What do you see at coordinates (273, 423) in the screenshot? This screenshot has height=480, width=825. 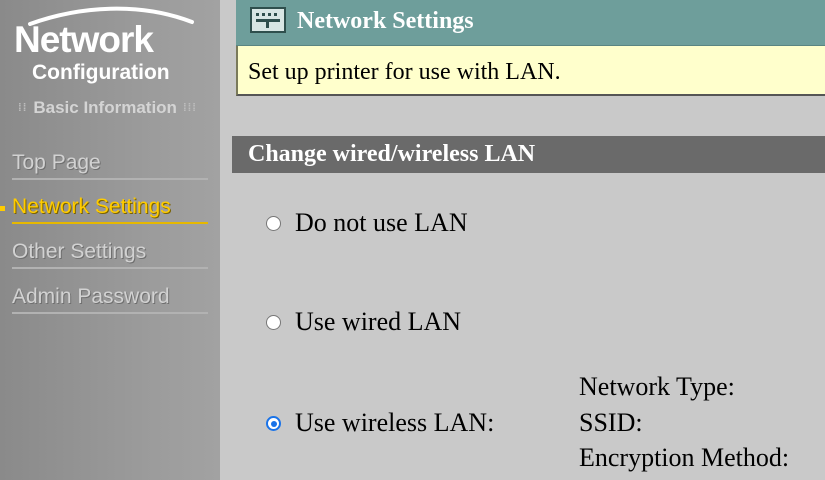 I see `radio-use-wireless-lan` at bounding box center [273, 423].